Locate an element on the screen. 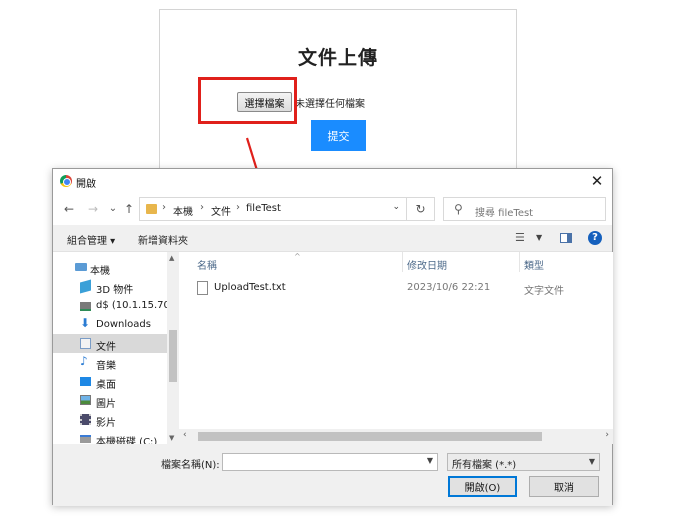 This screenshot has width=692, height=530. search-input: ⚲ 搜尋 fileTest is located at coordinates (524, 209).